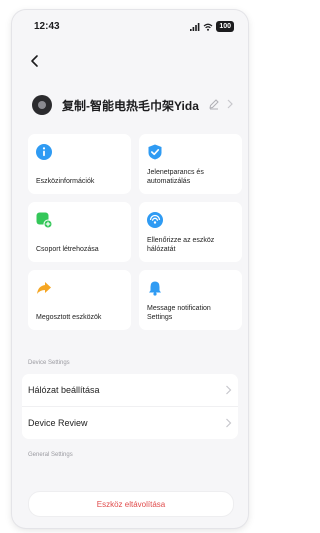 This screenshot has height=533, width=320. Describe the element at coordinates (155, 288) in the screenshot. I see `bell-icon` at that location.